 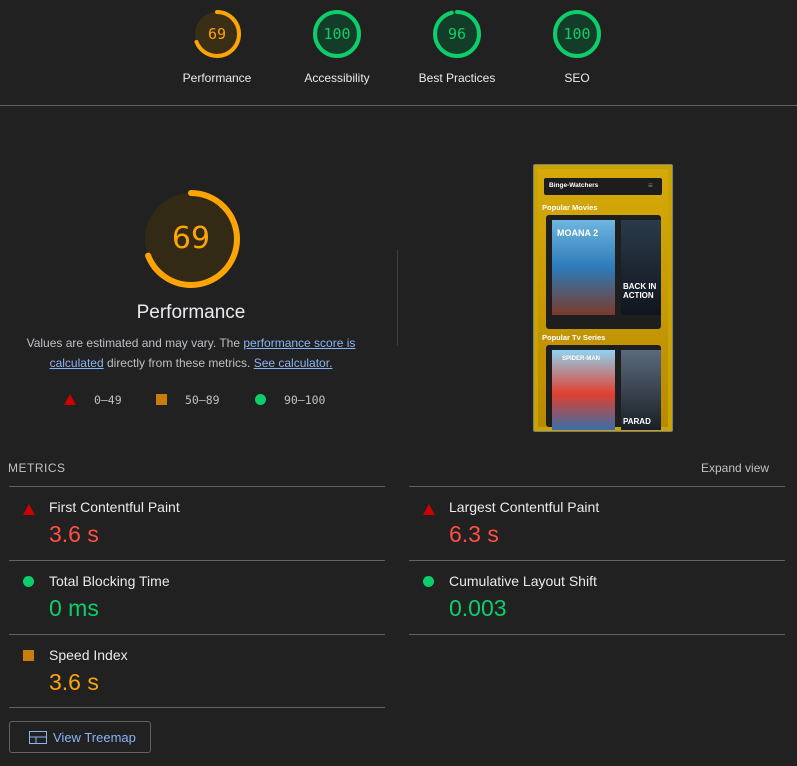 What do you see at coordinates (178, 363) in the screenshot?
I see `desc-text: directly from these metrics.` at bounding box center [178, 363].